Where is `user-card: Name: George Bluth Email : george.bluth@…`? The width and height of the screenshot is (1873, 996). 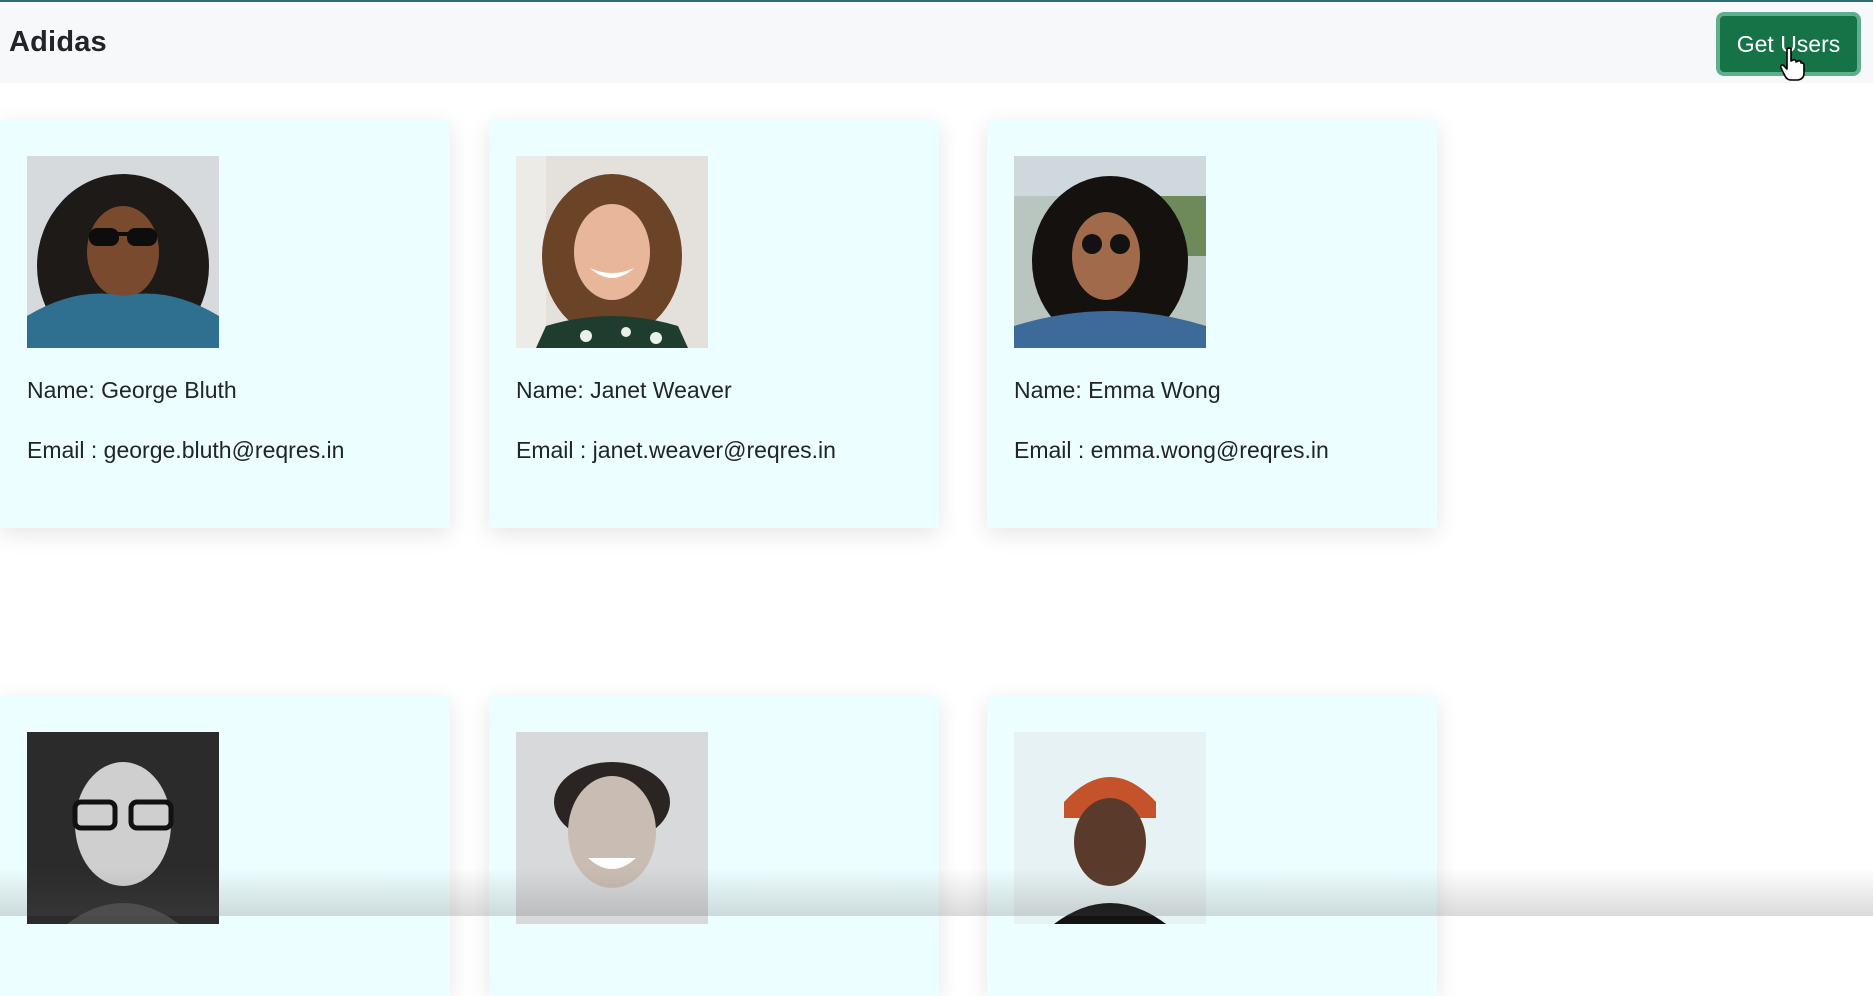
user-card: Name: George Bluth Email : george.bluth@… is located at coordinates (225, 324).